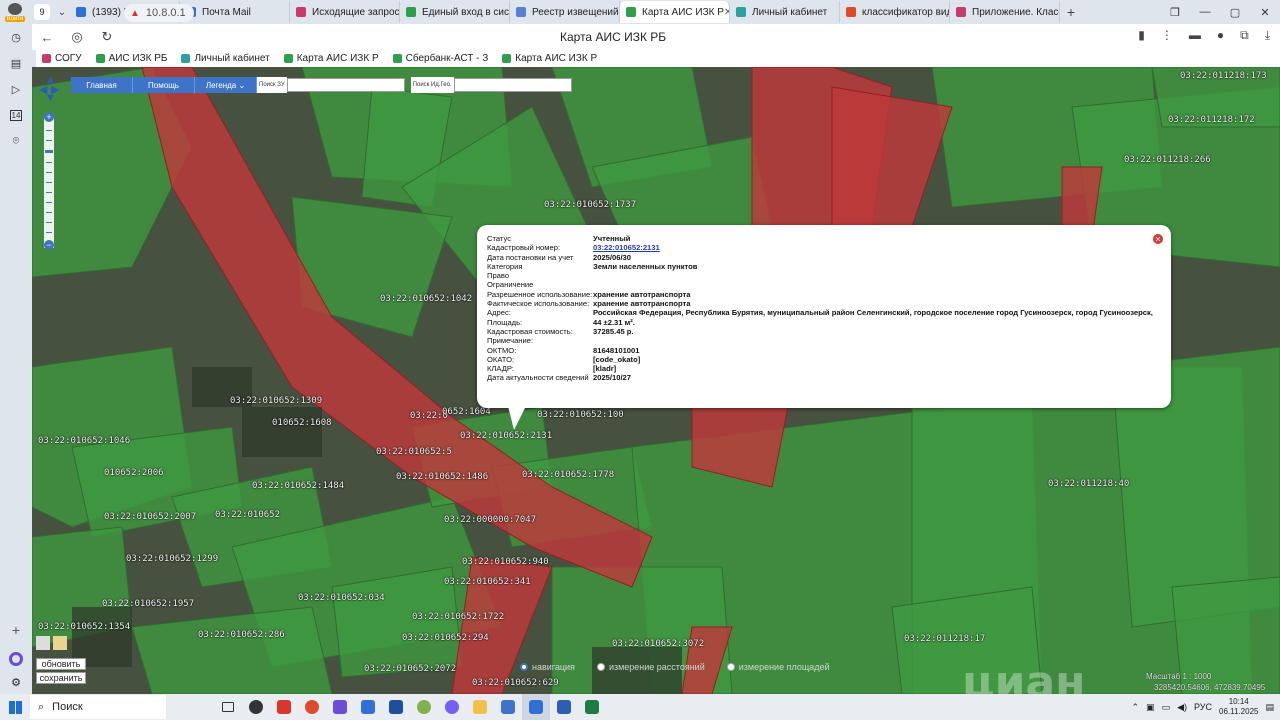 This screenshot has height=720, width=1280. What do you see at coordinates (226, 85) in the screenshot?
I see `legend-menu-button: Легенда ⌄` at bounding box center [226, 85].